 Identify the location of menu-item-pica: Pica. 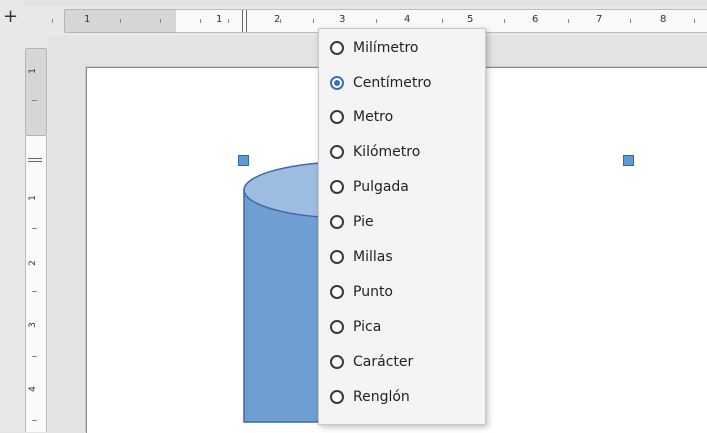
(402, 327).